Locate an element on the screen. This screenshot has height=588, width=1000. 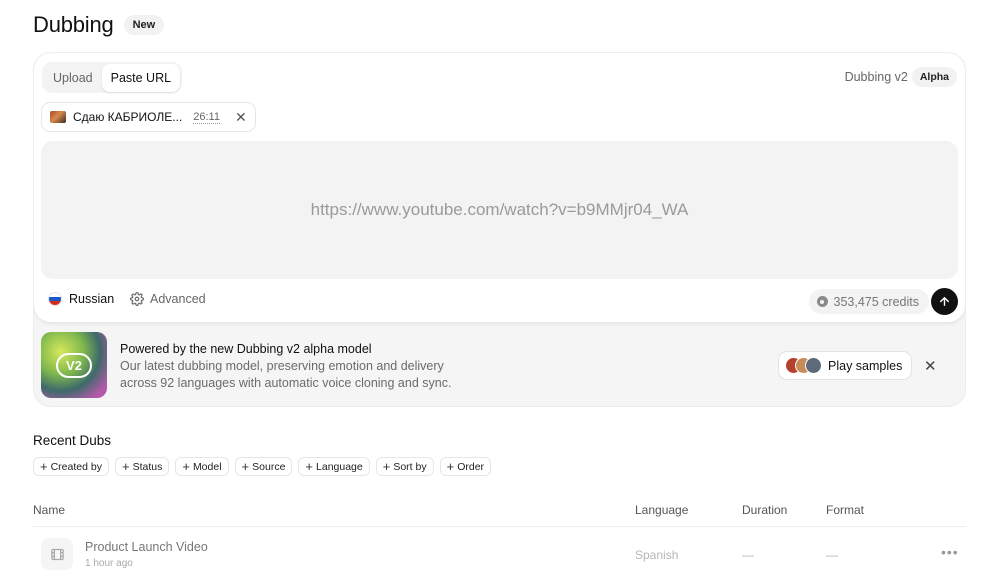
new-badge: New is located at coordinates (144, 25).